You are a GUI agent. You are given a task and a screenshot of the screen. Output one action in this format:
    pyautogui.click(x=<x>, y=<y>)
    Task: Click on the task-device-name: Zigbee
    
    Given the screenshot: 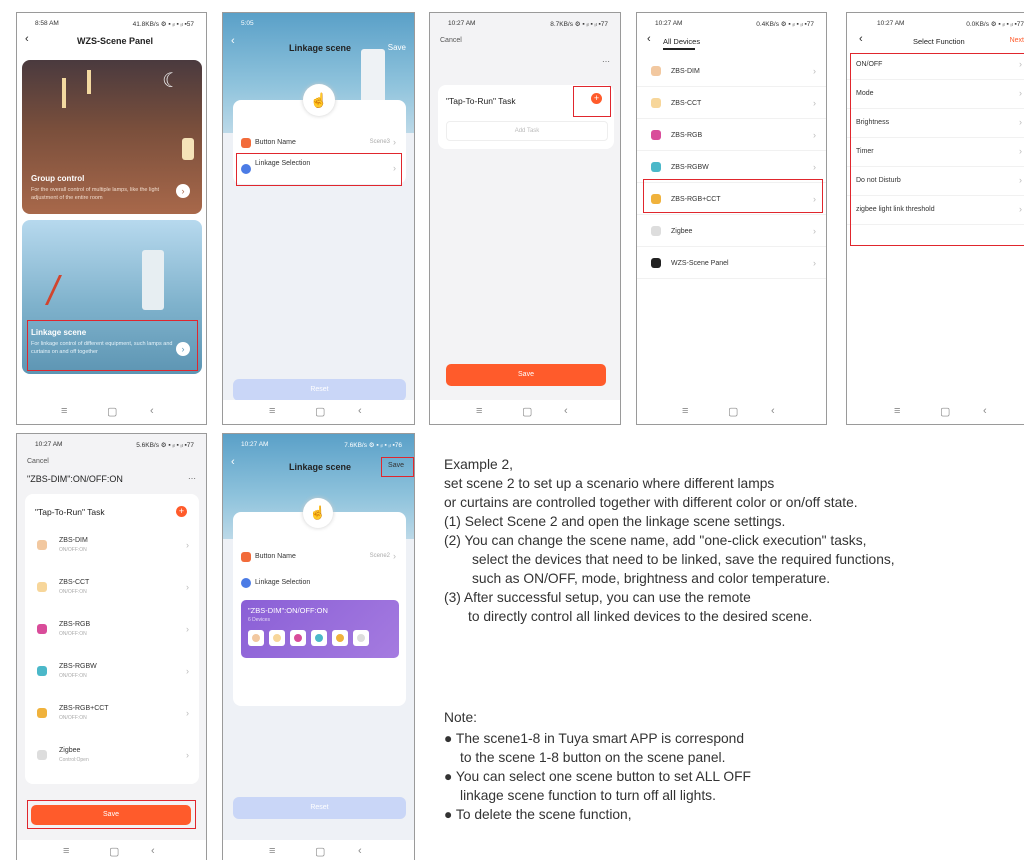 What is the action you would take?
    pyautogui.click(x=70, y=750)
    